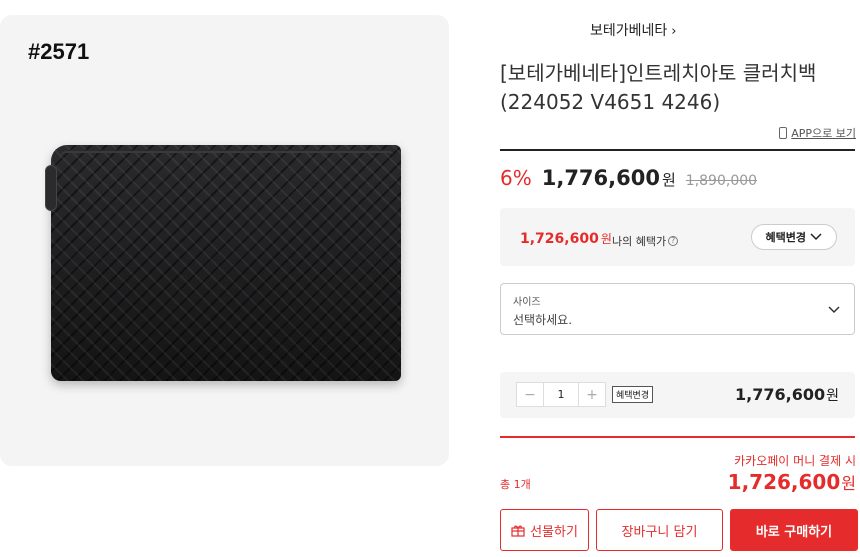 Image resolution: width=860 pixels, height=557 pixels. Describe the element at coordinates (784, 482) in the screenshot. I see `total-price-value: 1,726,600` at that location.